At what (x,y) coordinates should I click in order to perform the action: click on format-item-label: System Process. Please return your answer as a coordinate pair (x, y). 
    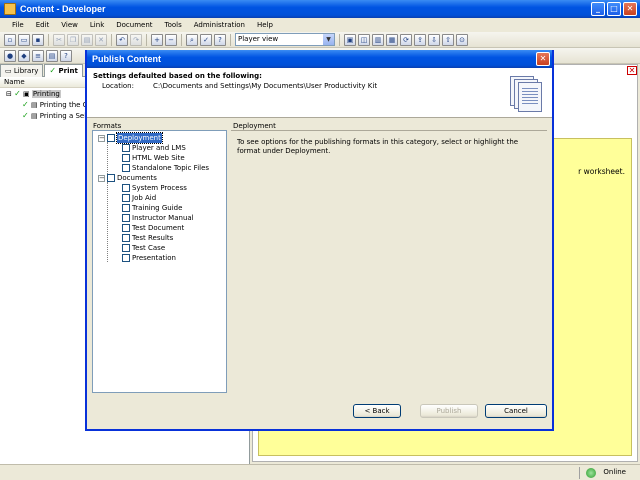
    Looking at the image, I should click on (159, 188).